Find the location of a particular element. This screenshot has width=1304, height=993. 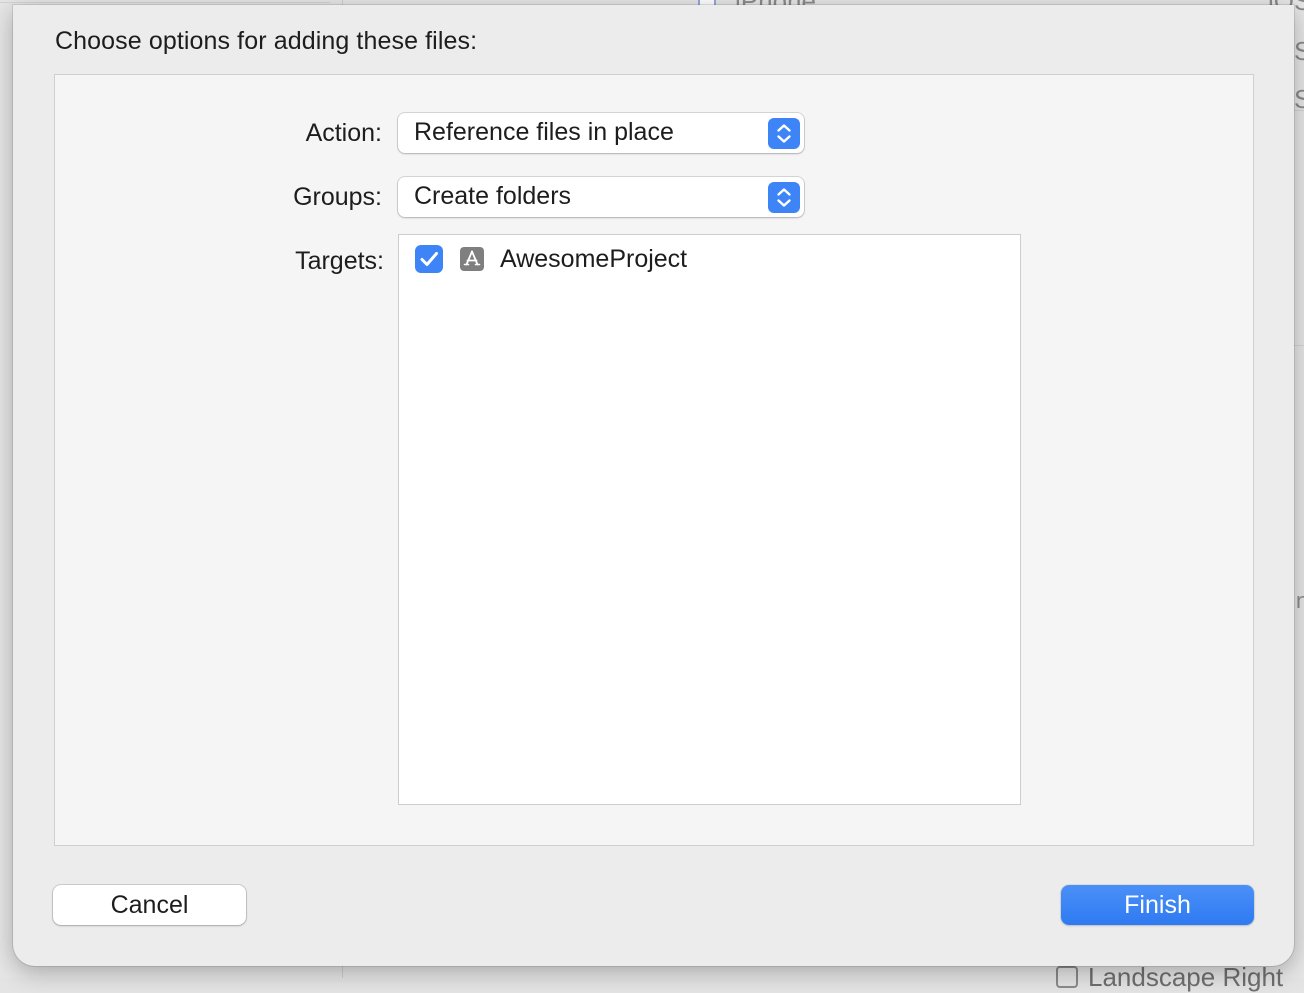

action-popup-button: Reference files in place is located at coordinates (601, 133).